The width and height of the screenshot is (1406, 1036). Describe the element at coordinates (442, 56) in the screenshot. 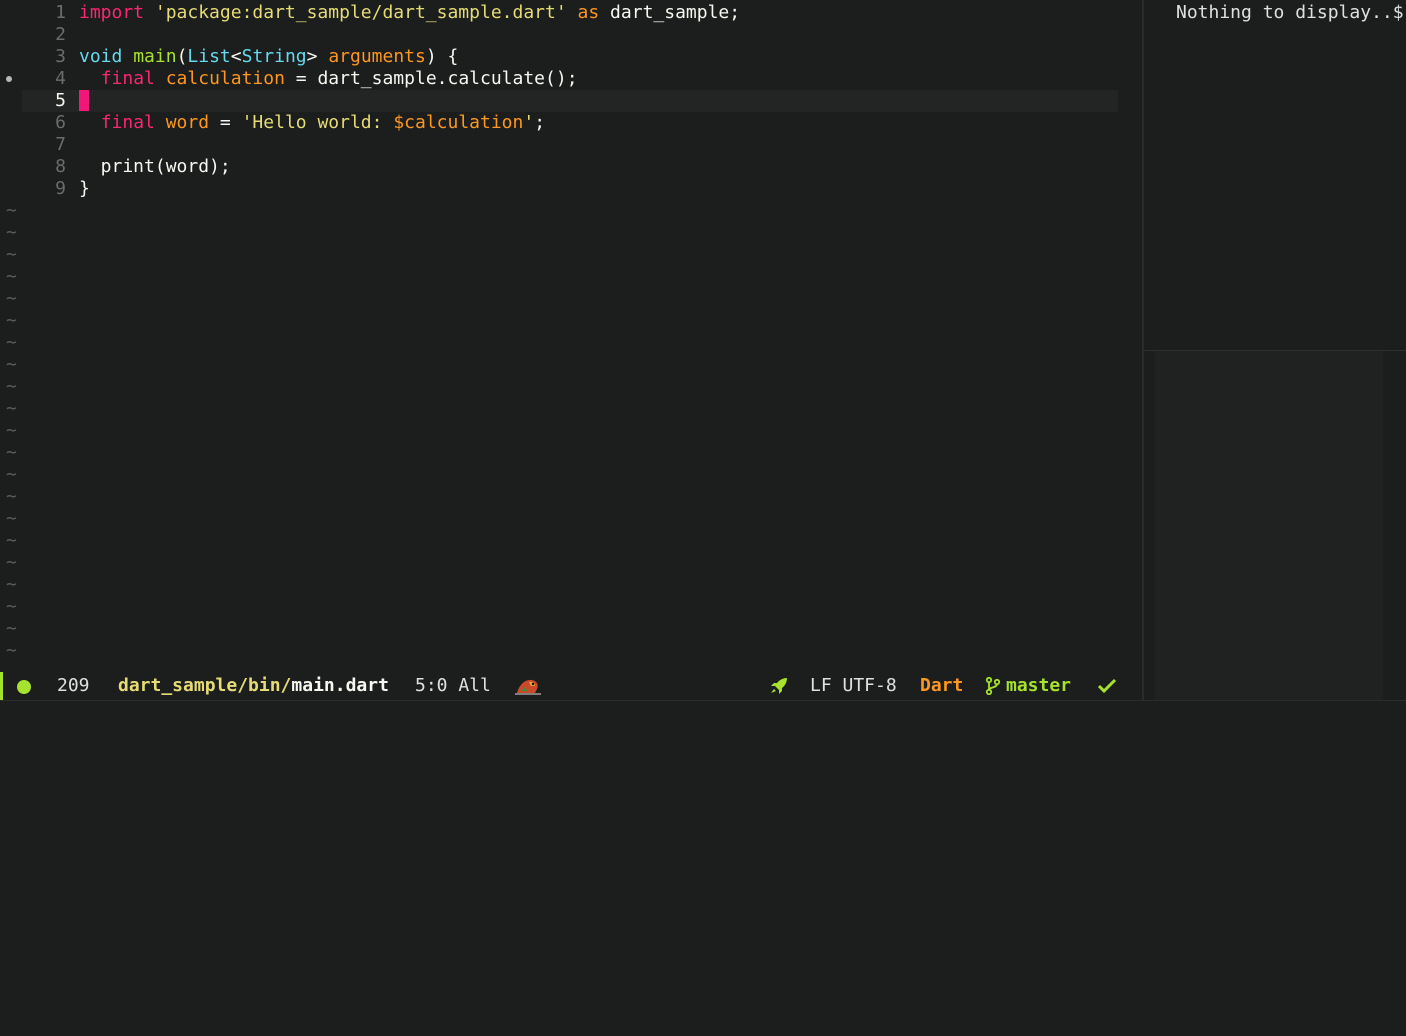

I see `code-token: ) {` at that location.